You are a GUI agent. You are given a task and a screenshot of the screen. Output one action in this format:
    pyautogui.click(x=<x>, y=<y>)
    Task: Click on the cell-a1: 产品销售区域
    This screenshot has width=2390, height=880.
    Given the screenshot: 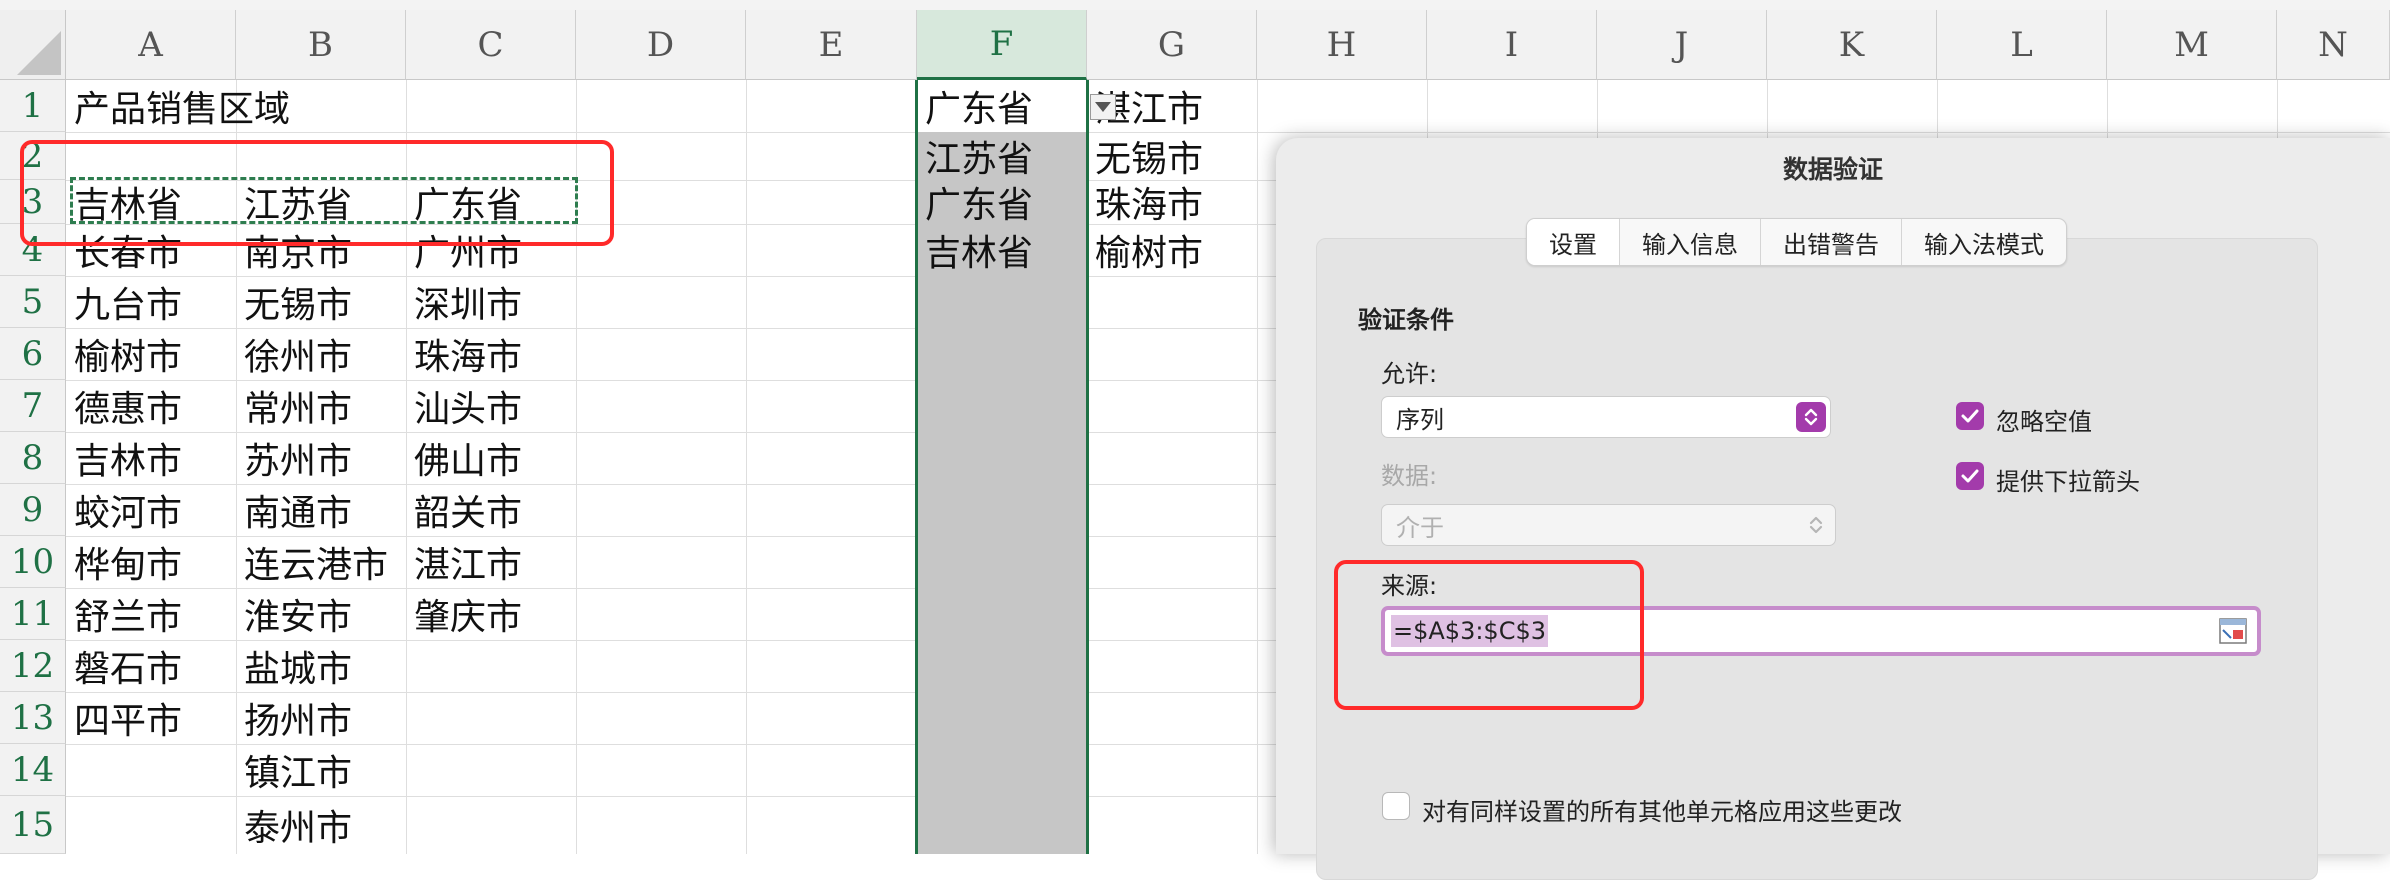 What is the action you would take?
    pyautogui.click(x=178, y=106)
    